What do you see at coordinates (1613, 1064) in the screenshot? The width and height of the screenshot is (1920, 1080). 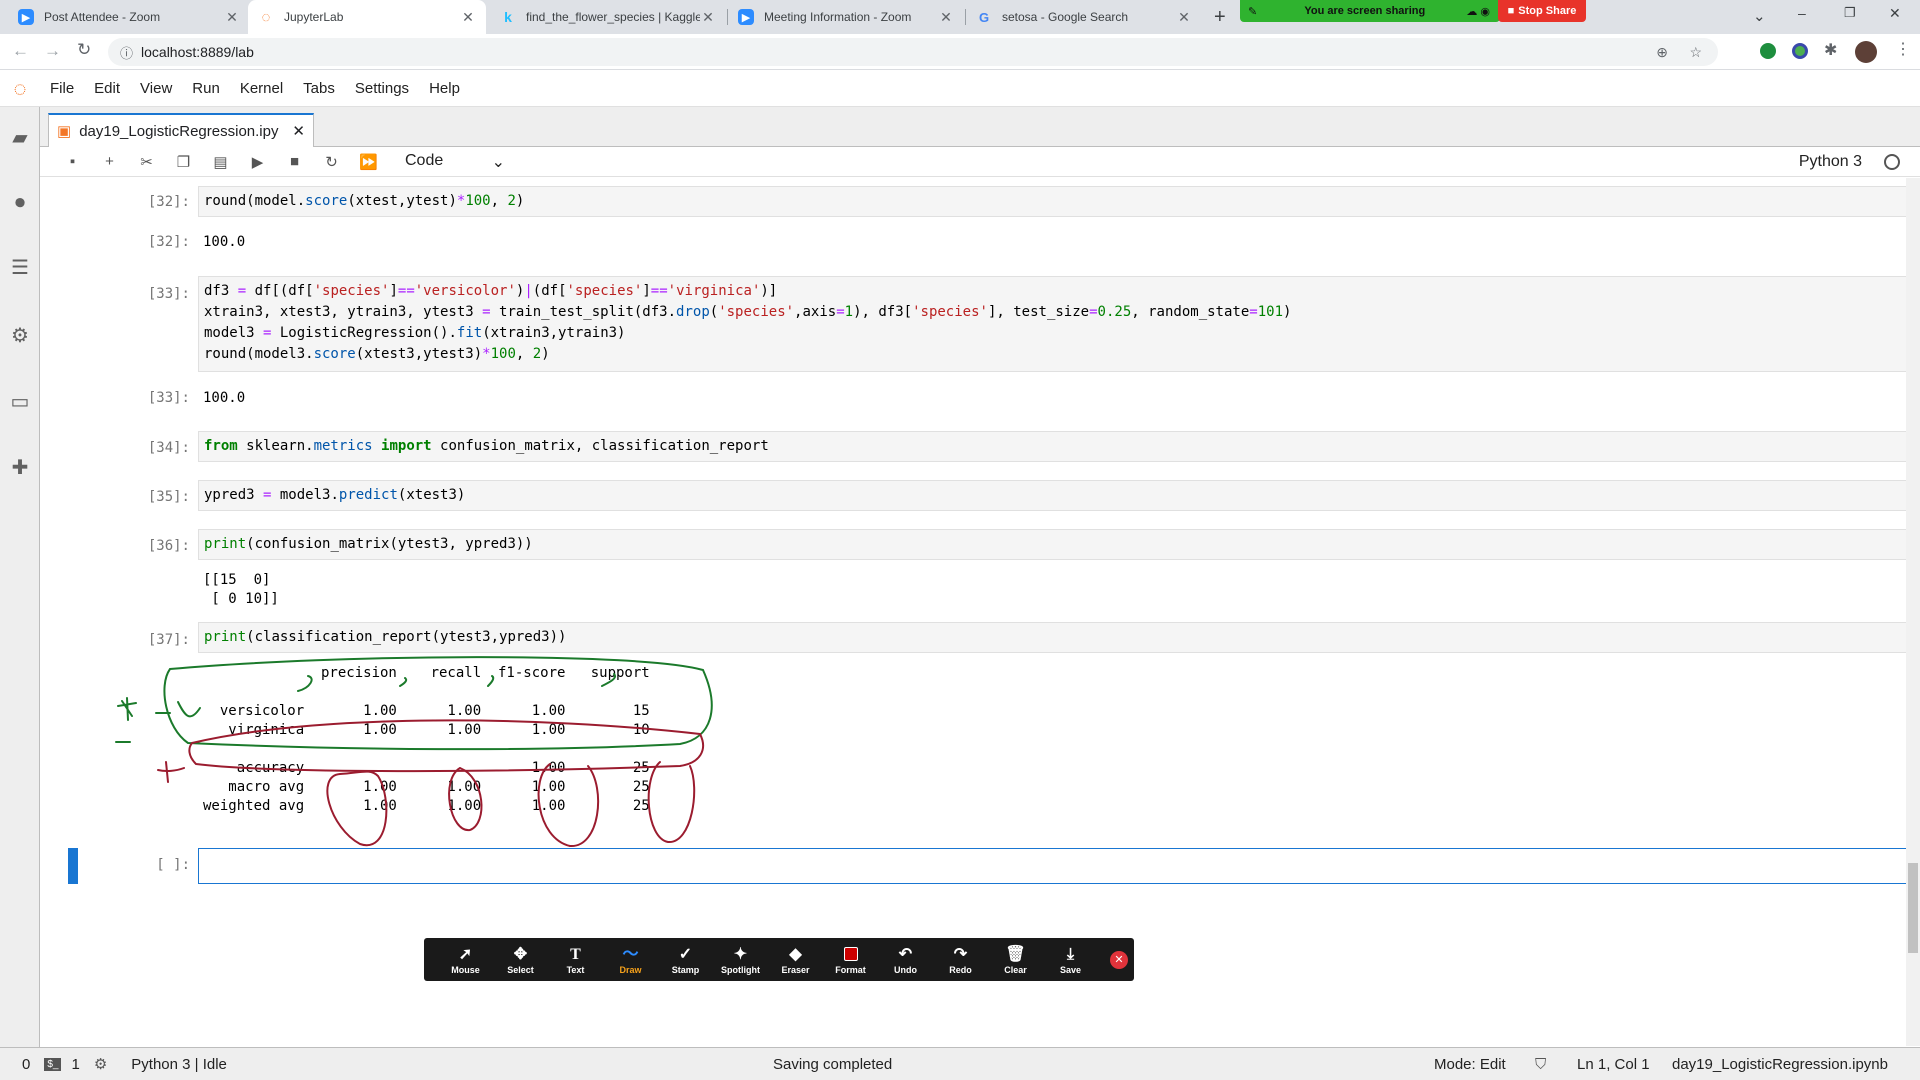 I see `cursor-position: Ln 1, Col 1` at bounding box center [1613, 1064].